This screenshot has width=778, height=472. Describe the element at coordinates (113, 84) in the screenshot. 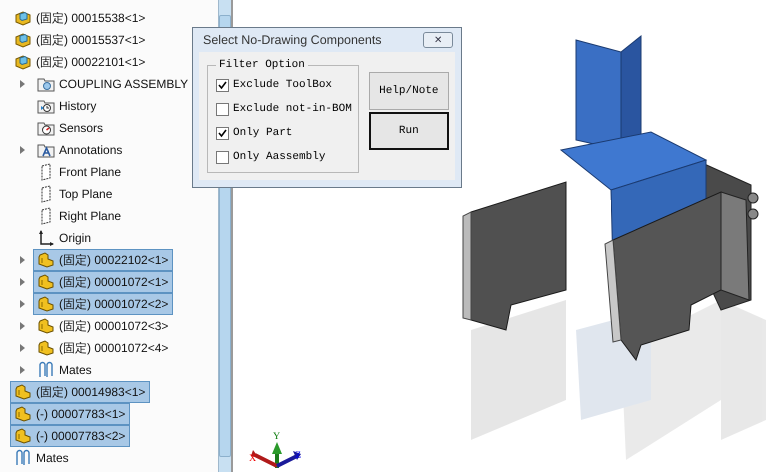

I see `tree-item: COUPLING ASSEMBLY` at that location.